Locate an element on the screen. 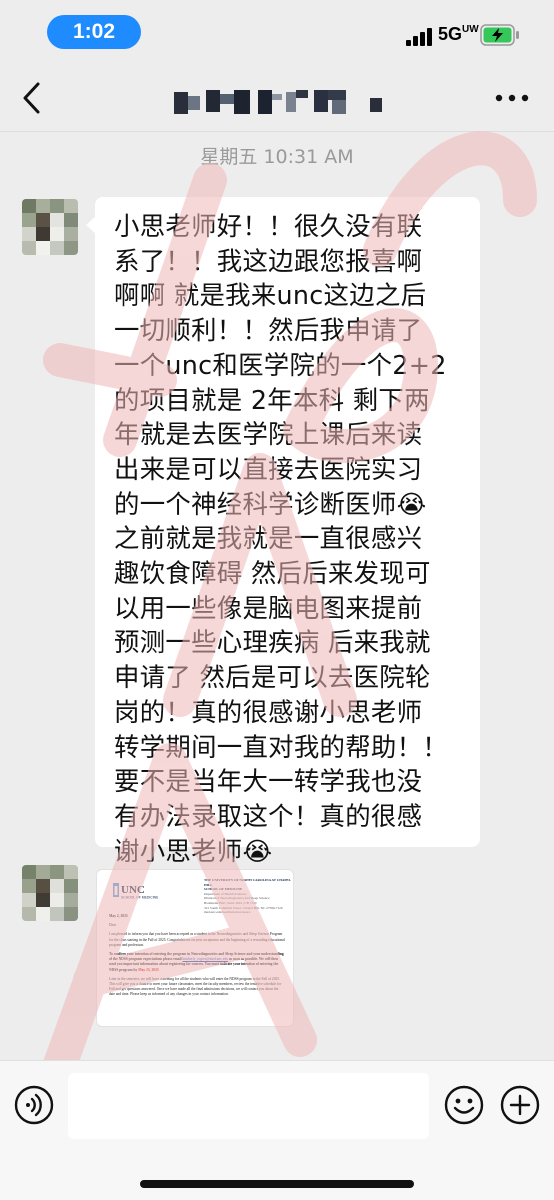 The width and height of the screenshot is (554, 1200). header-divider is located at coordinates (277, 131).